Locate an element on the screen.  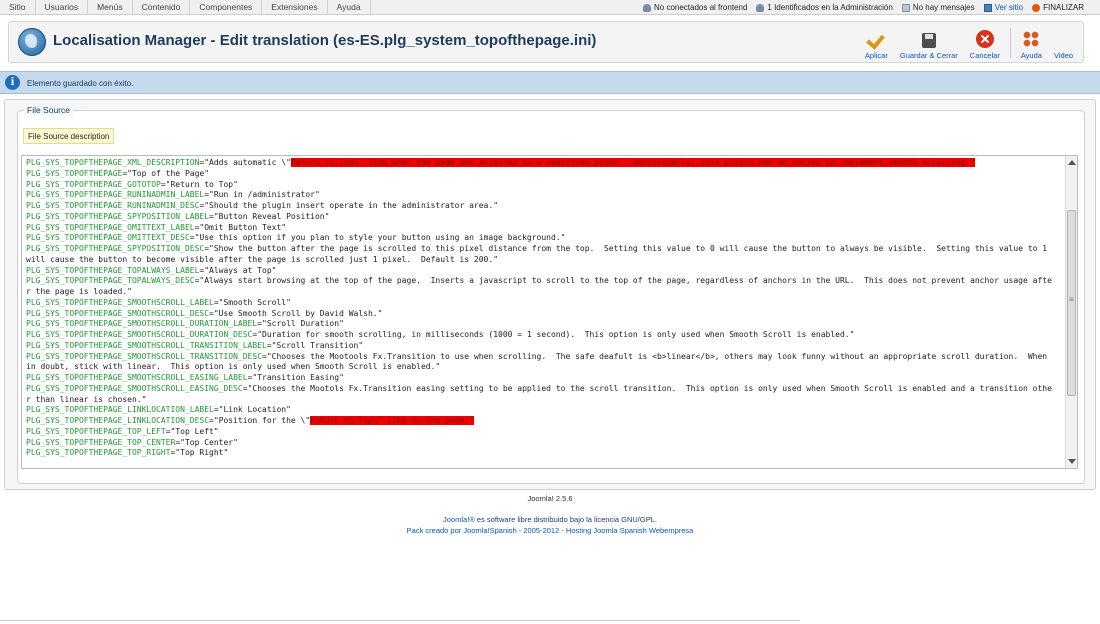
file-source-description: File Source description is located at coordinates (69, 136).